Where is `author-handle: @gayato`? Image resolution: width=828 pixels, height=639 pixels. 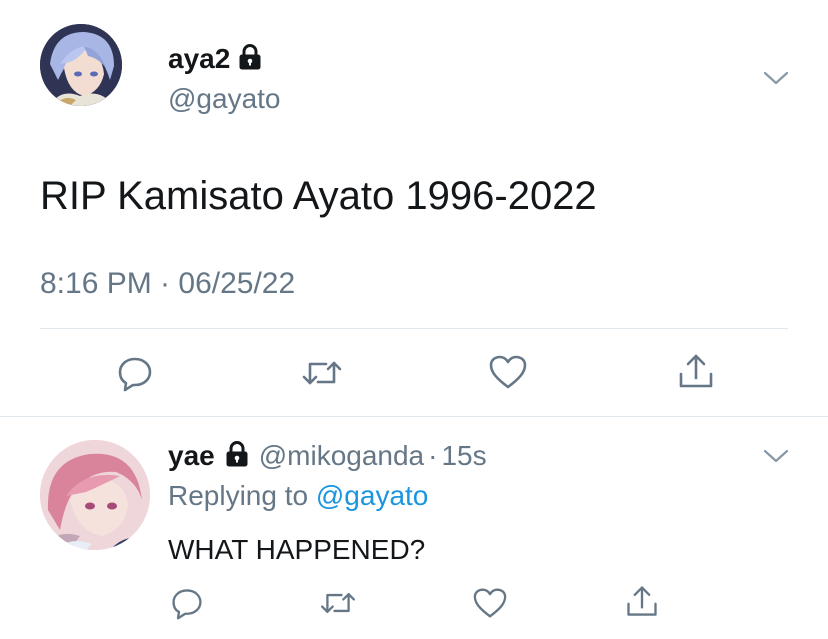 author-handle: @gayato is located at coordinates (224, 99).